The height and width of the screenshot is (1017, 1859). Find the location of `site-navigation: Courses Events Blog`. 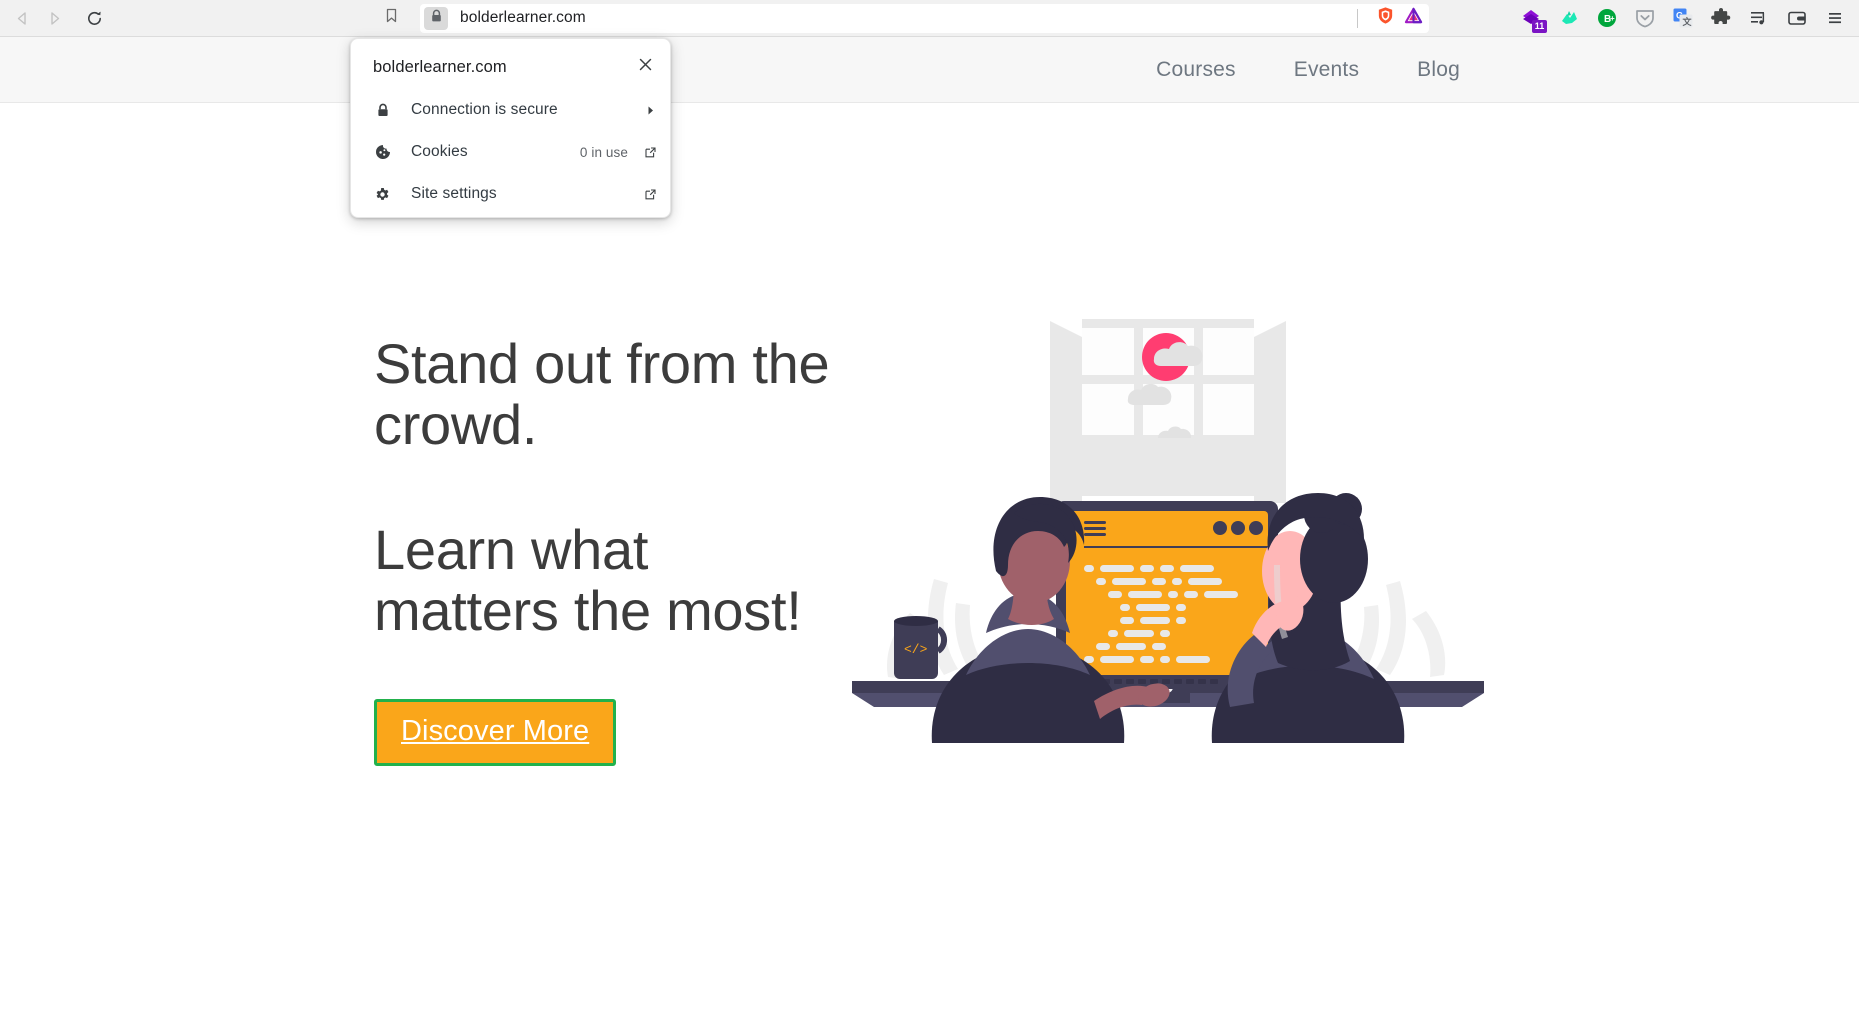

site-navigation: Courses Events Blog is located at coordinates (1493, 70).